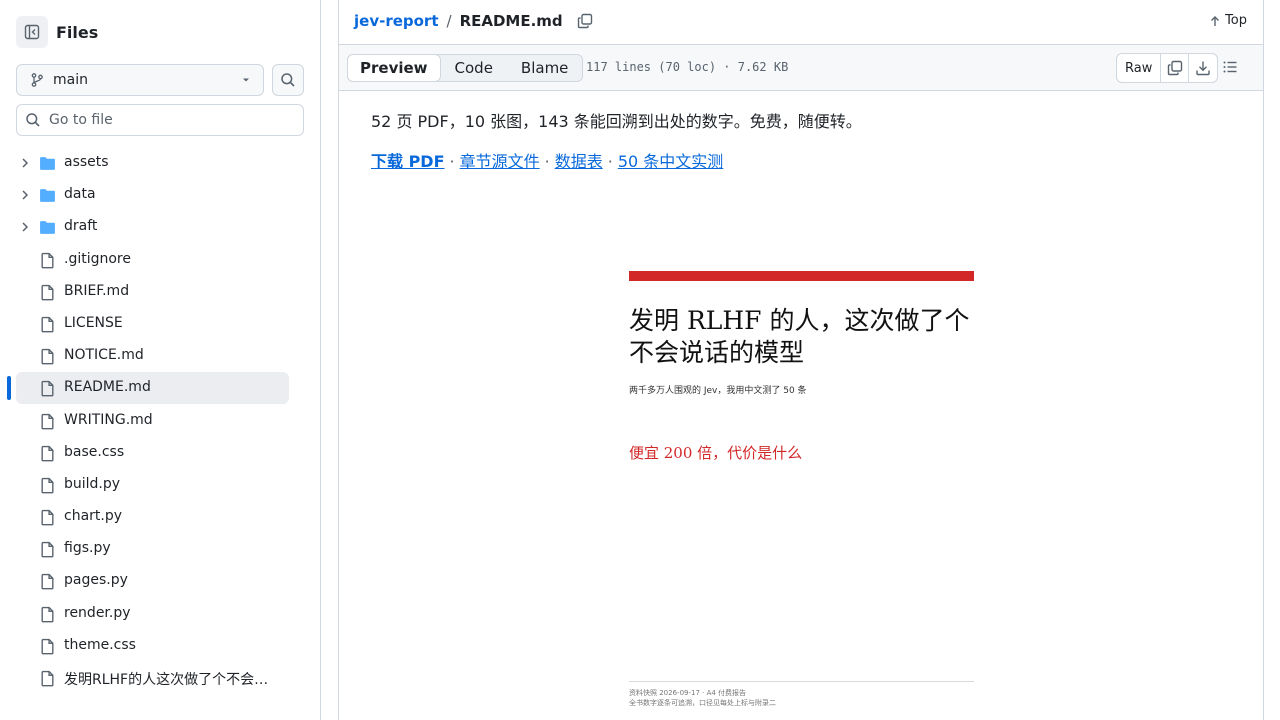  What do you see at coordinates (288, 80) in the screenshot?
I see `search-files-button` at bounding box center [288, 80].